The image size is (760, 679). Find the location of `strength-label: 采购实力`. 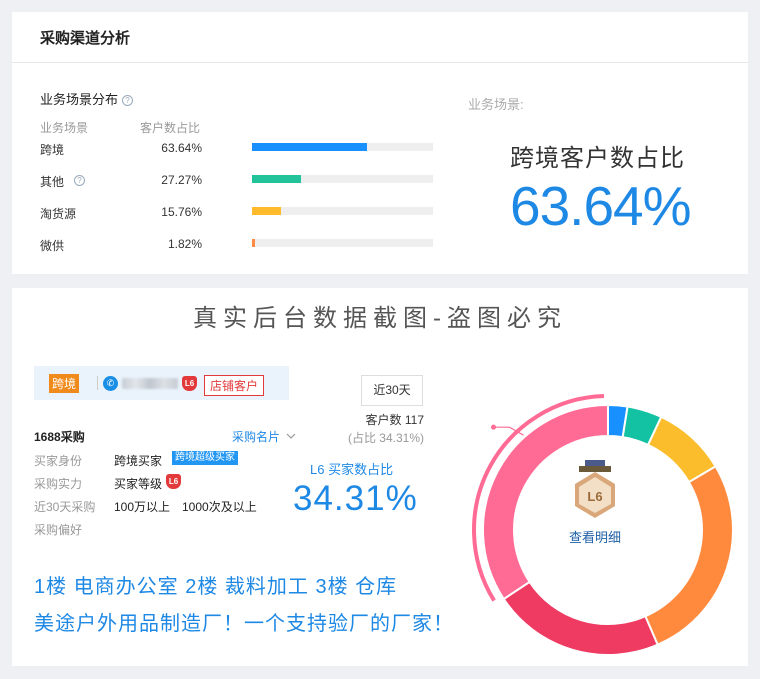

strength-label: 采购实力 is located at coordinates (58, 484).